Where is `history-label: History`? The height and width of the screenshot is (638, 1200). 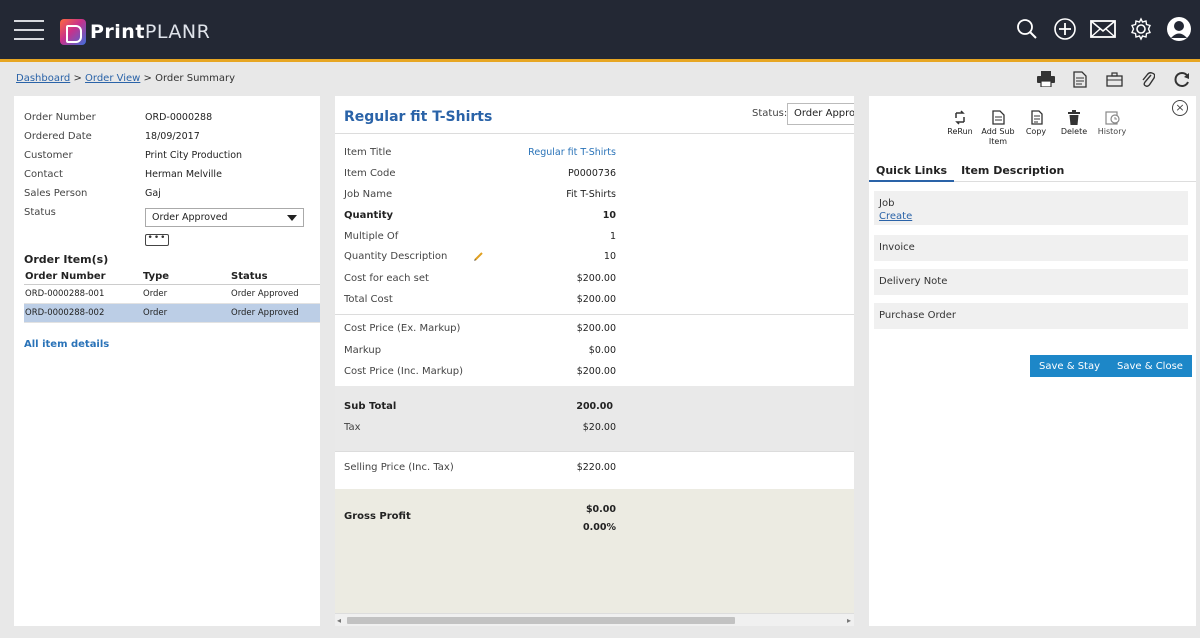
history-label: History is located at coordinates (1112, 131).